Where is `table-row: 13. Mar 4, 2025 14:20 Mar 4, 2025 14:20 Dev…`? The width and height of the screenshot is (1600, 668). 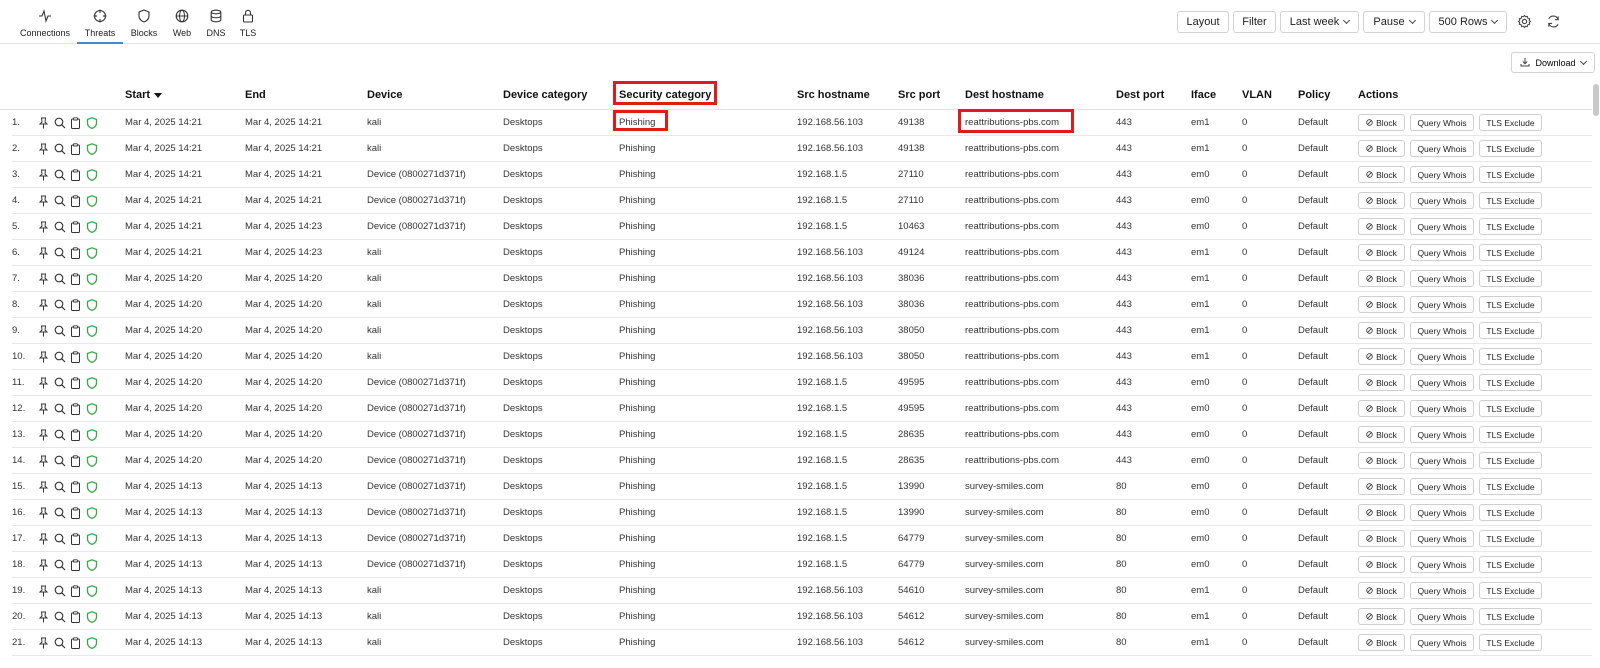
table-row: 13. Mar 4, 2025 14:20 Mar 4, 2025 14:20 Dev… is located at coordinates (802, 435).